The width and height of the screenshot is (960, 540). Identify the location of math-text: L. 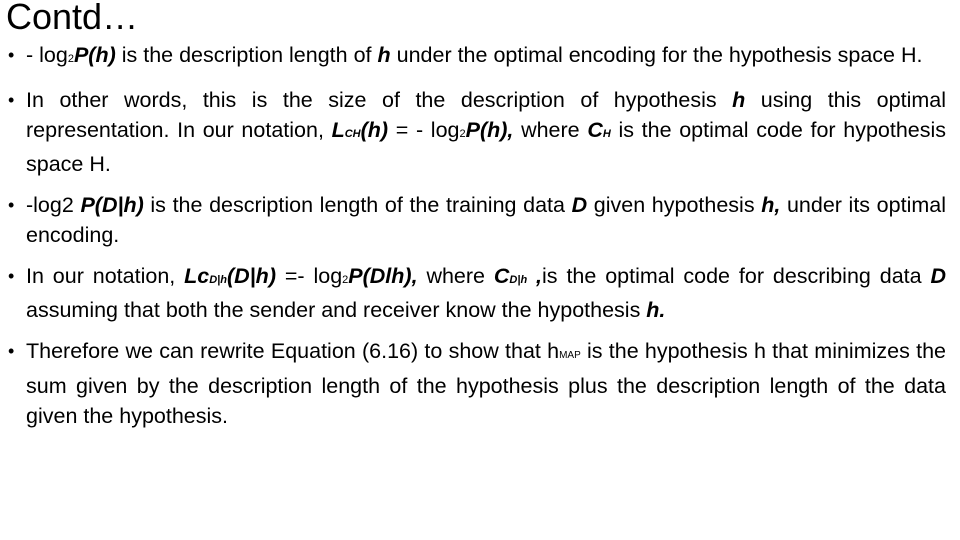
(338, 129).